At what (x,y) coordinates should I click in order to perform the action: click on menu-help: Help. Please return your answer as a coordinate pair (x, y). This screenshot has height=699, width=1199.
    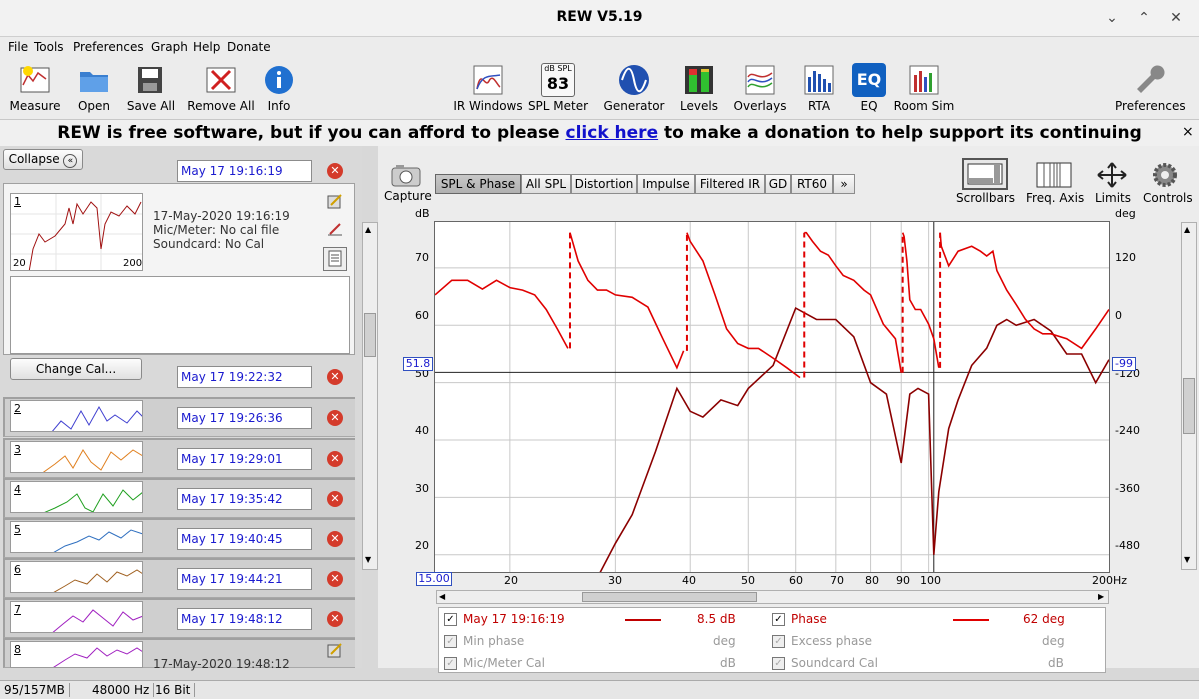
    Looking at the image, I should click on (206, 47).